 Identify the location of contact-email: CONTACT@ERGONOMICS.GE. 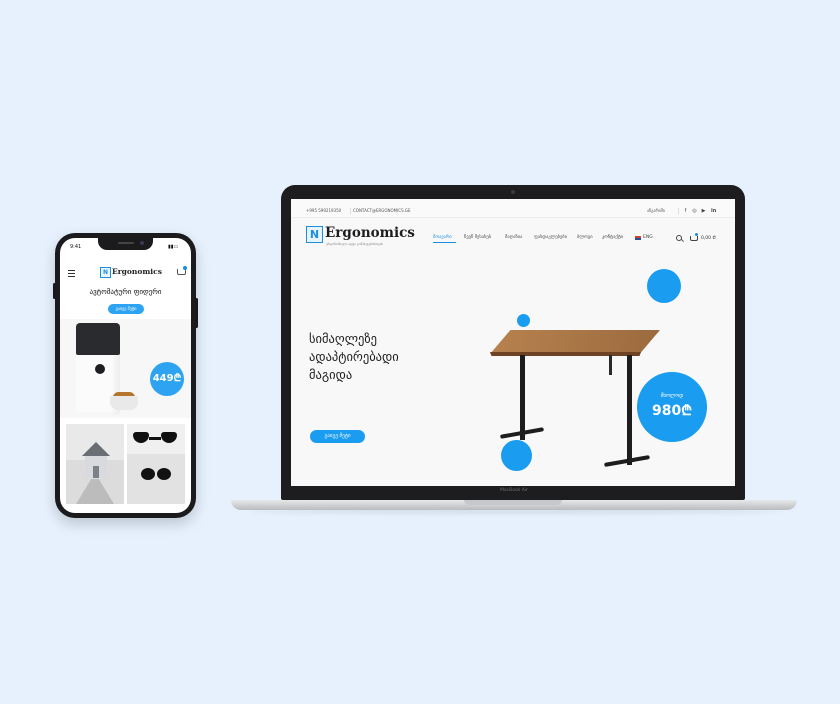
(382, 210).